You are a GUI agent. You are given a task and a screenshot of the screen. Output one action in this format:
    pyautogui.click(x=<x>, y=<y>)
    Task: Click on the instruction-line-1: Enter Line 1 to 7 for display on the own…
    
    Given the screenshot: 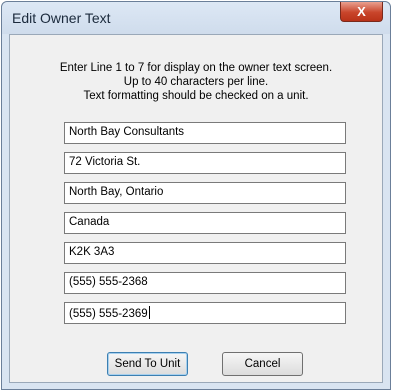 What is the action you would take?
    pyautogui.click(x=196, y=68)
    